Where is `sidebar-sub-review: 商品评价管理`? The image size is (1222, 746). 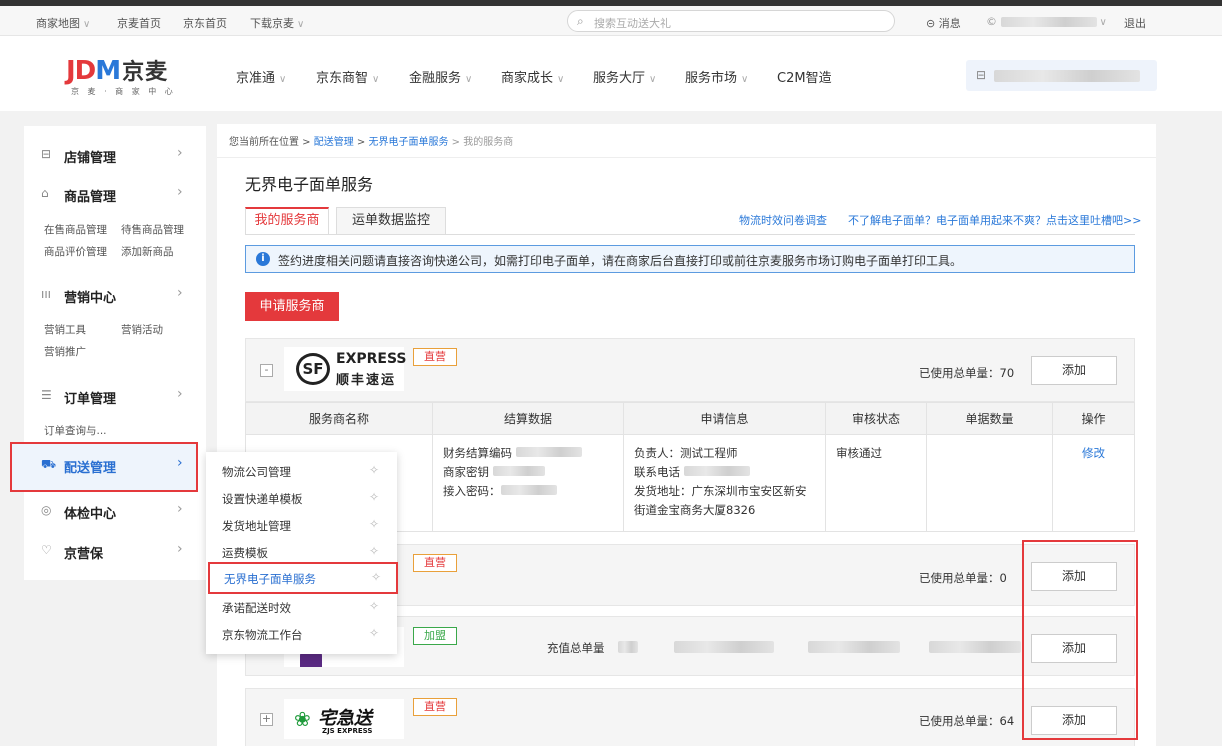
sidebar-sub-review: 商品评价管理 is located at coordinates (75, 251).